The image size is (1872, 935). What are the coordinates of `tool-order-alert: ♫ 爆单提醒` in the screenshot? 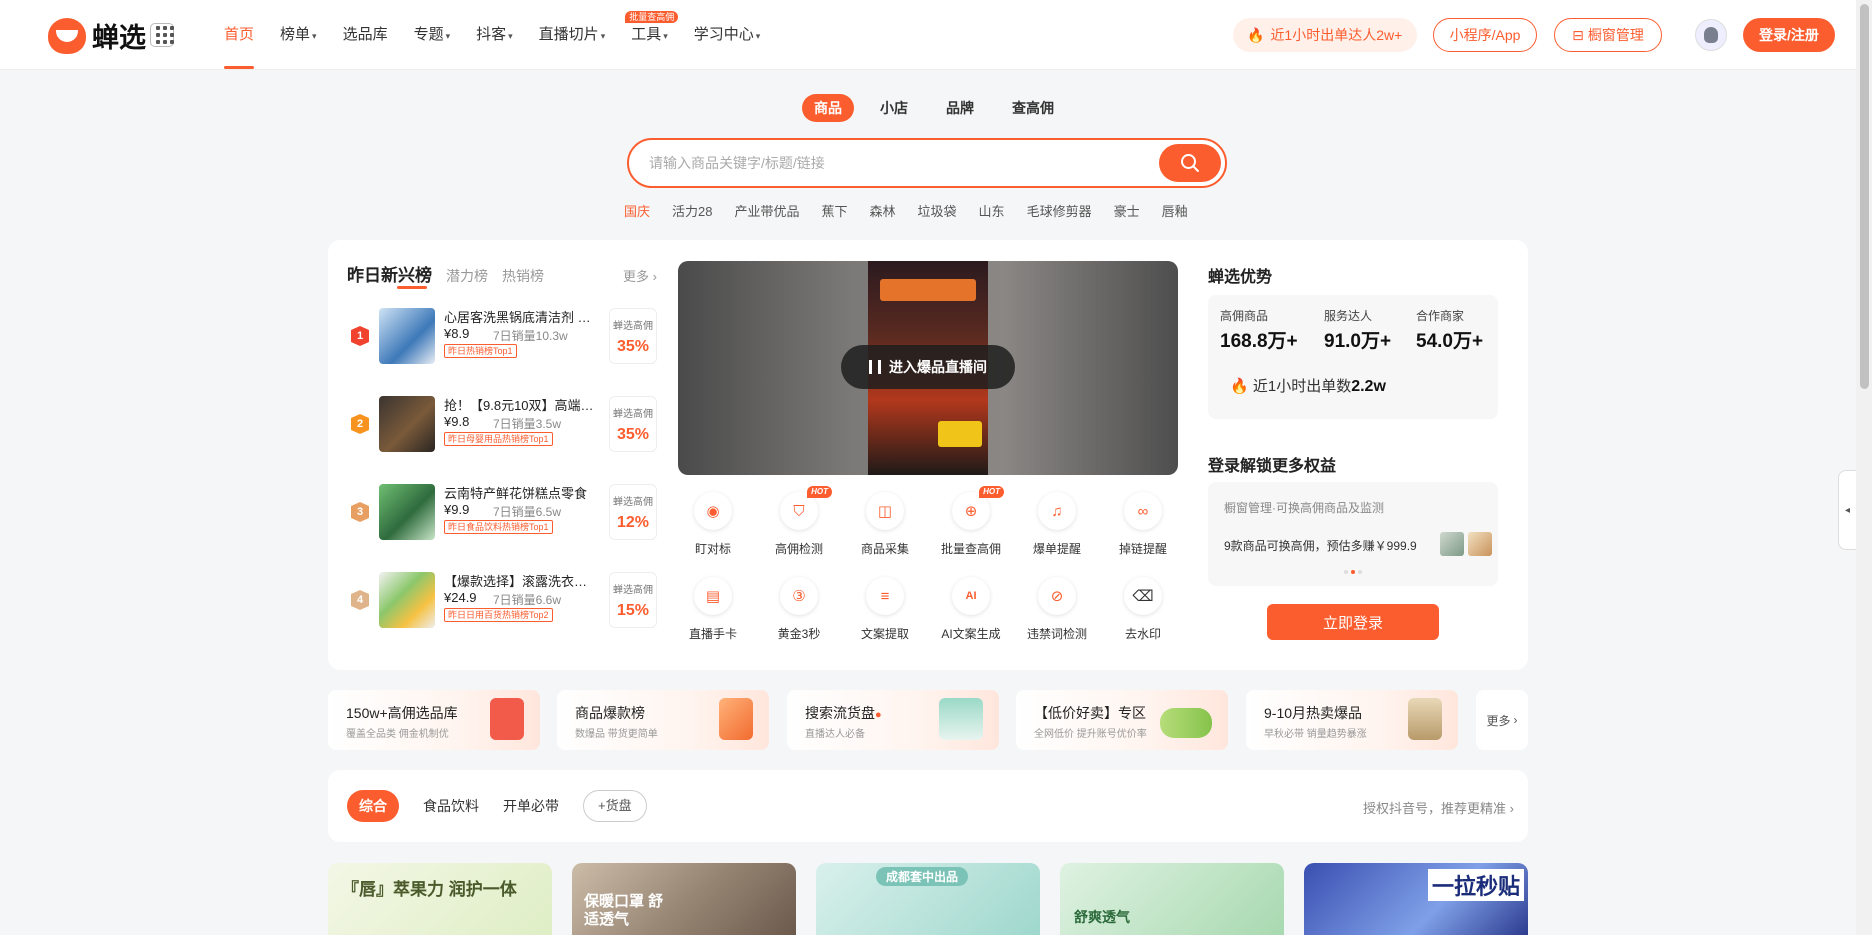 It's located at (1057, 524).